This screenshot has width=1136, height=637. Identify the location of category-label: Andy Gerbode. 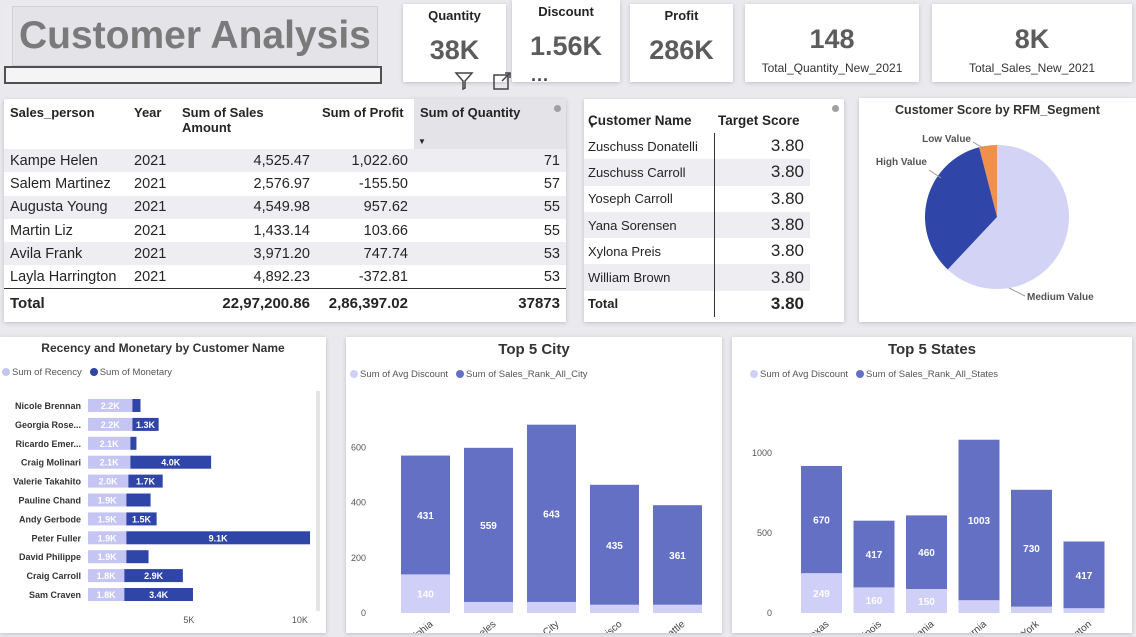
(50, 519).